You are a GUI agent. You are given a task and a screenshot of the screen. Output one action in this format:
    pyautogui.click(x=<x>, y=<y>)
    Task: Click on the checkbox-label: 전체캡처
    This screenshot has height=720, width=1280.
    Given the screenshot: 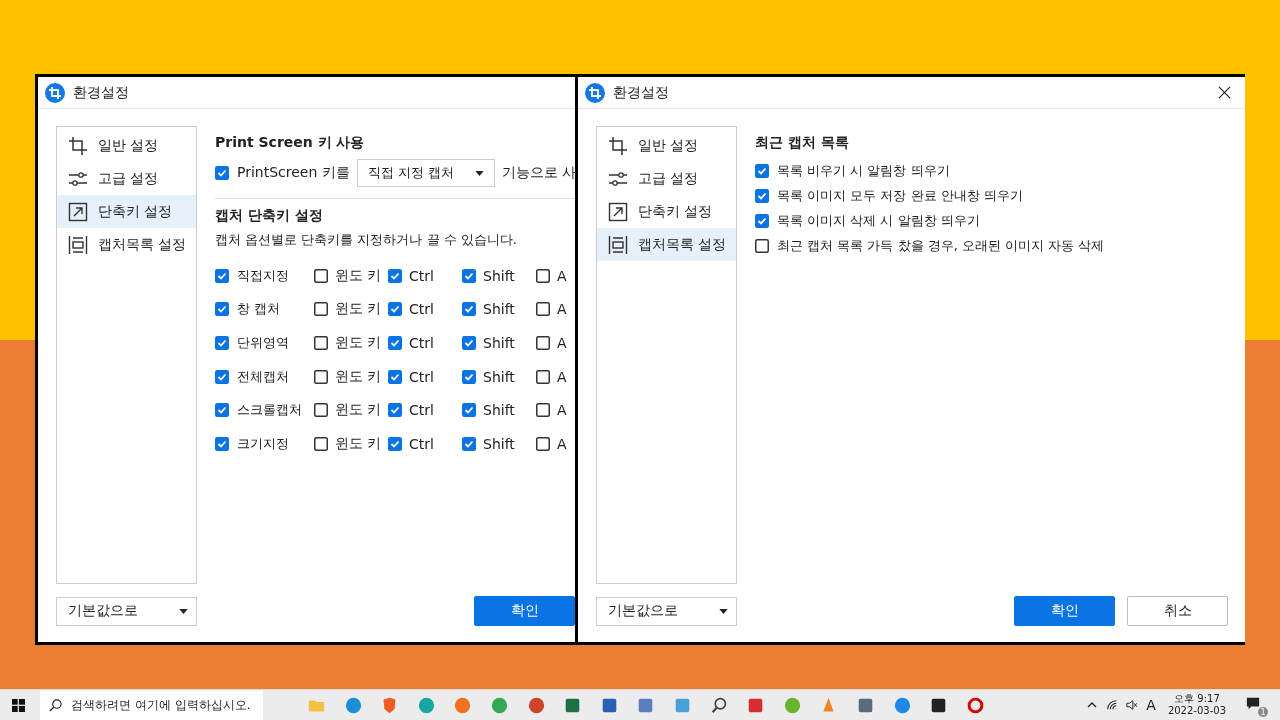 What is the action you would take?
    pyautogui.click(x=263, y=376)
    